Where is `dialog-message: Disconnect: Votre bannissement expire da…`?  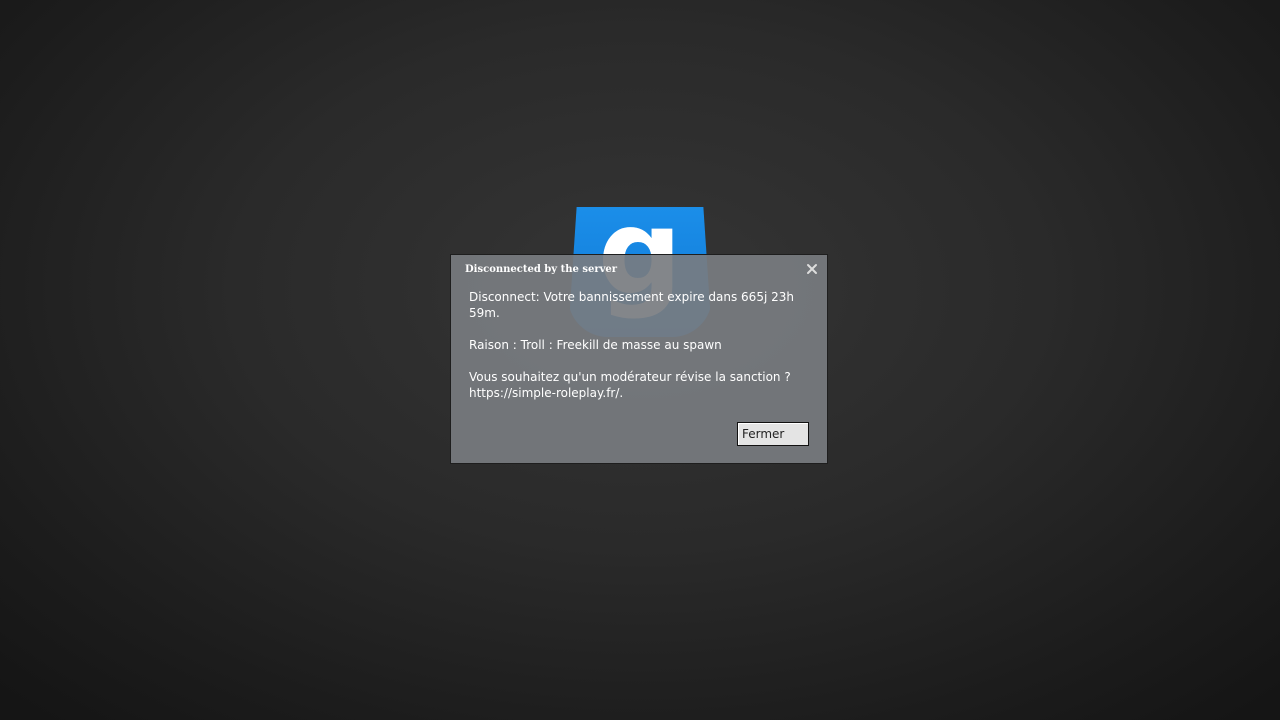 dialog-message: Disconnect: Votre bannissement expire da… is located at coordinates (634, 353).